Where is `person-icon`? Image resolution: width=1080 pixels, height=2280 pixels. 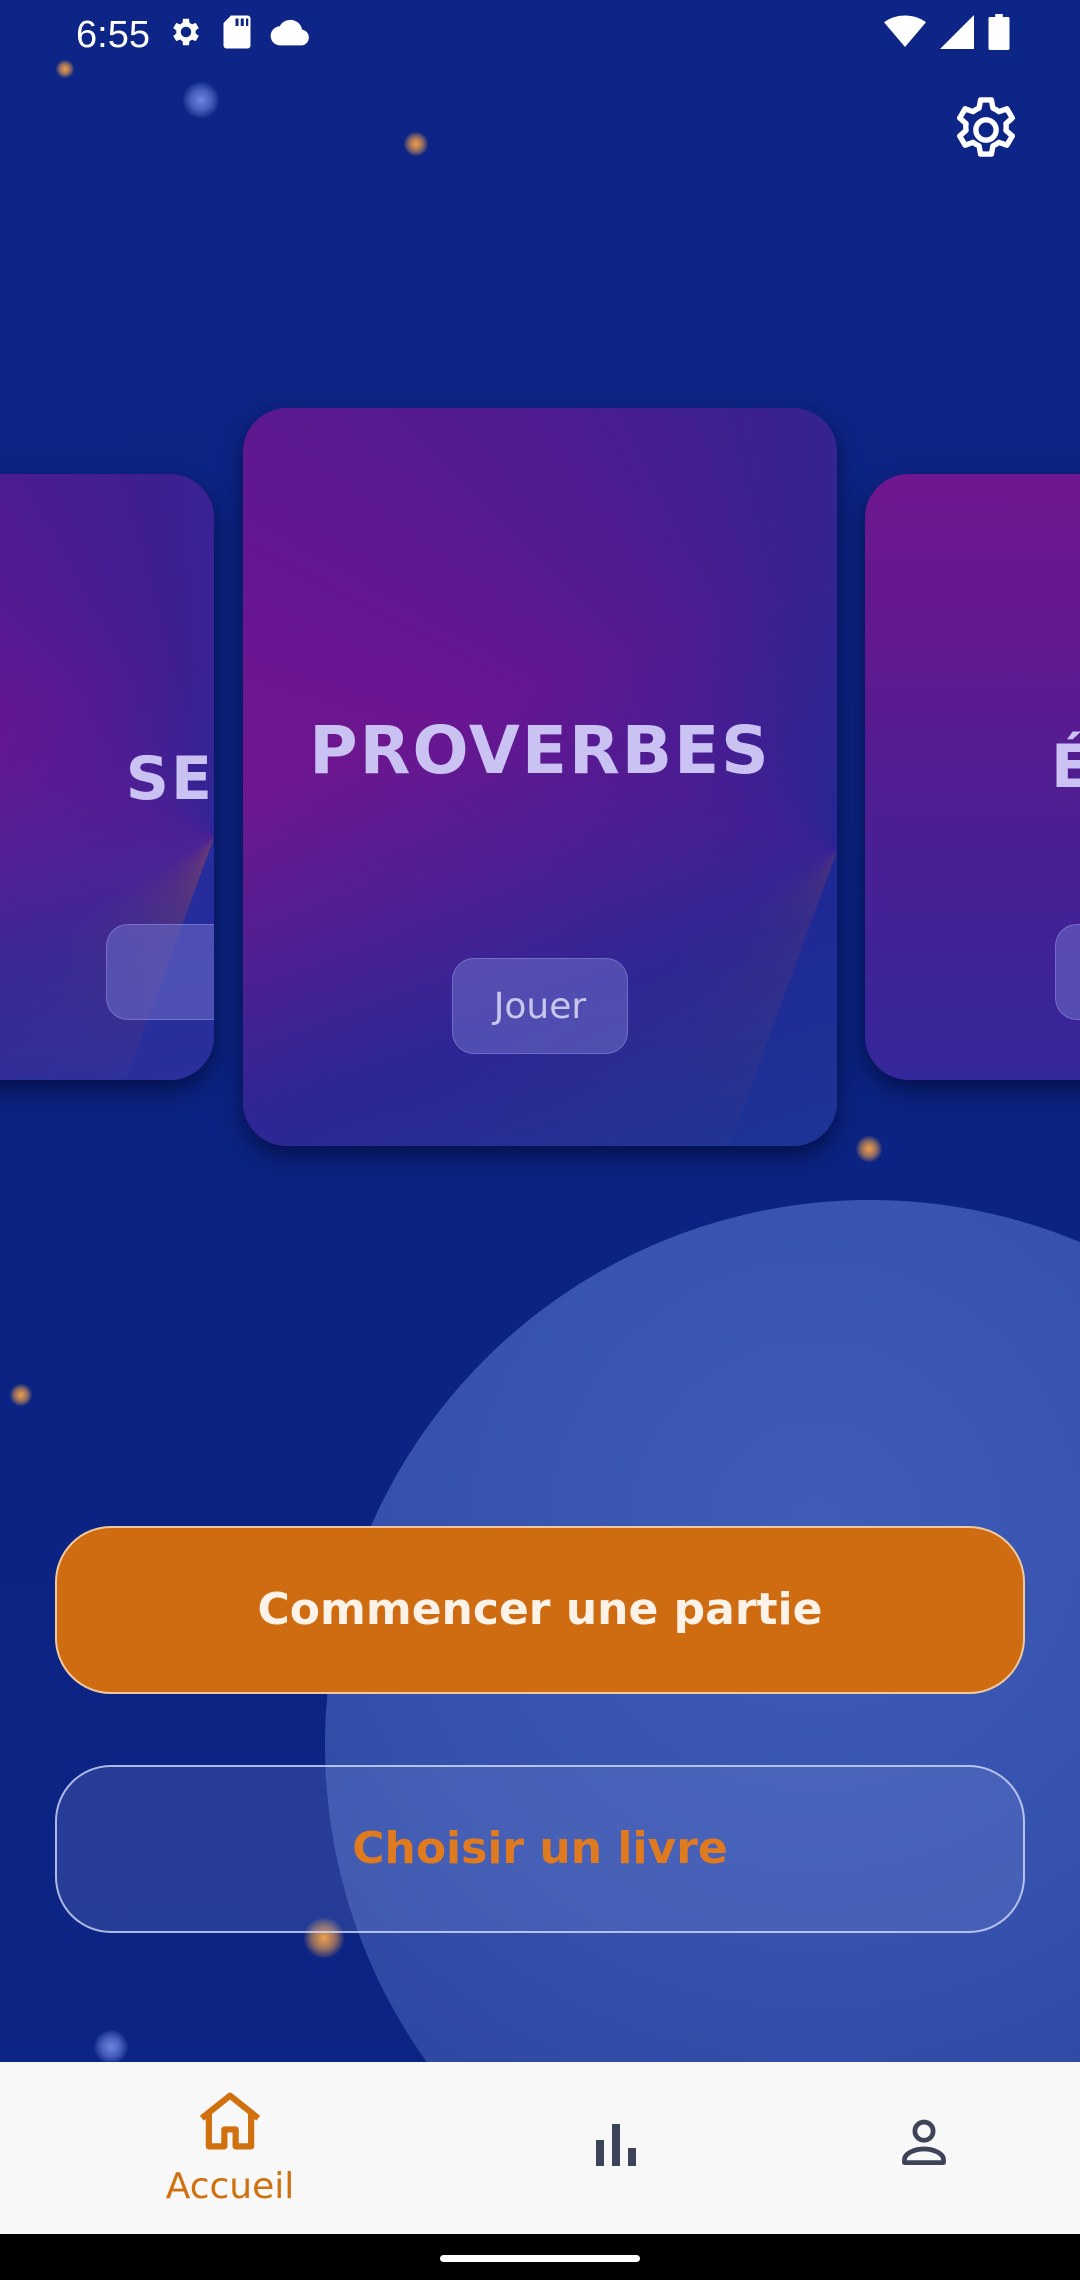
person-icon is located at coordinates (924, 2144).